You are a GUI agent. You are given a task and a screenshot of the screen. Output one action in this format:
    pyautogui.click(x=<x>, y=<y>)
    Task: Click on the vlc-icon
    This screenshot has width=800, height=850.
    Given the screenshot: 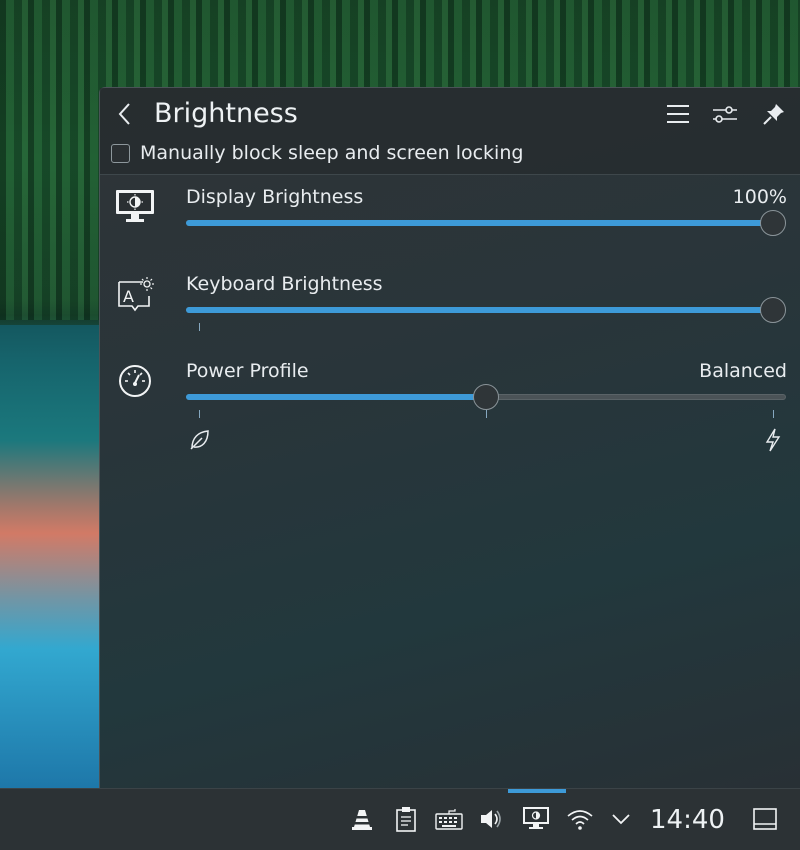 What is the action you would take?
    pyautogui.click(x=362, y=820)
    